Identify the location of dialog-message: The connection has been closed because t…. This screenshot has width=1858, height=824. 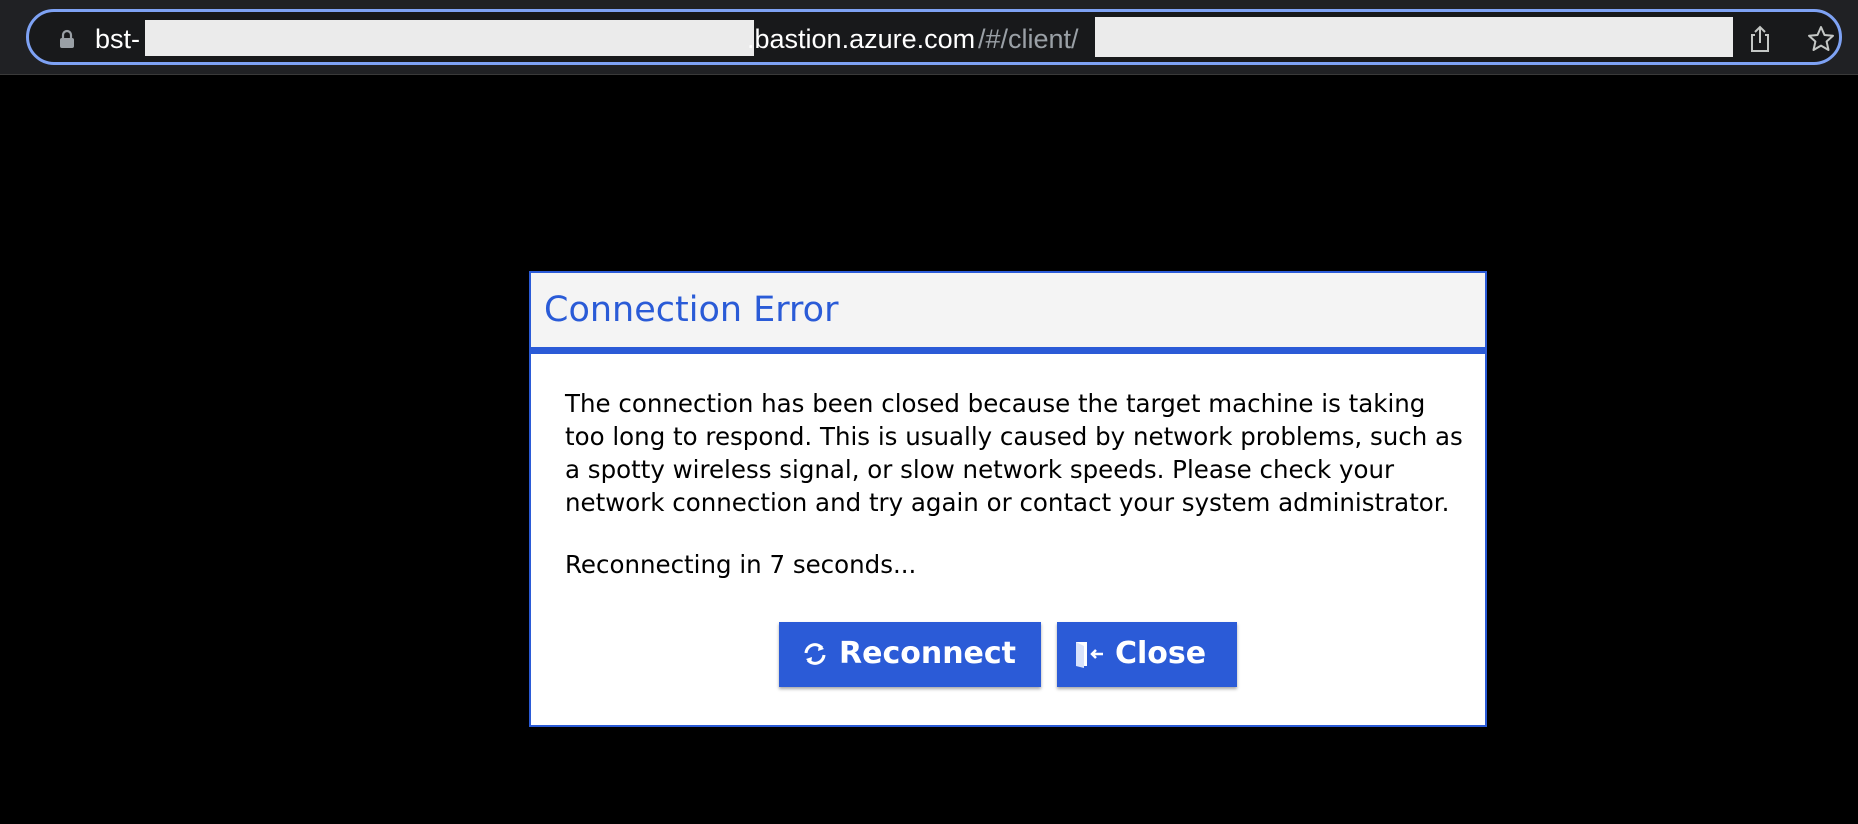
(1014, 453).